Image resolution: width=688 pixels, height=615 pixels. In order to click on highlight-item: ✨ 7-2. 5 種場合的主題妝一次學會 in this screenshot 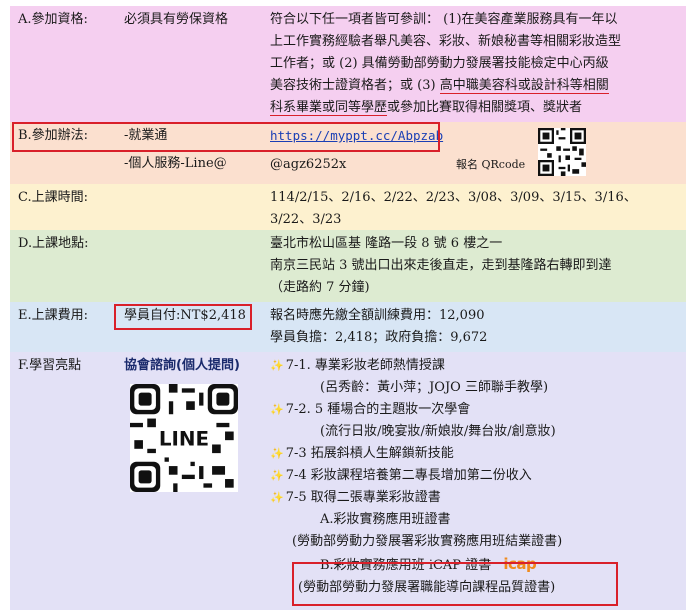, I will do `click(370, 409)`.